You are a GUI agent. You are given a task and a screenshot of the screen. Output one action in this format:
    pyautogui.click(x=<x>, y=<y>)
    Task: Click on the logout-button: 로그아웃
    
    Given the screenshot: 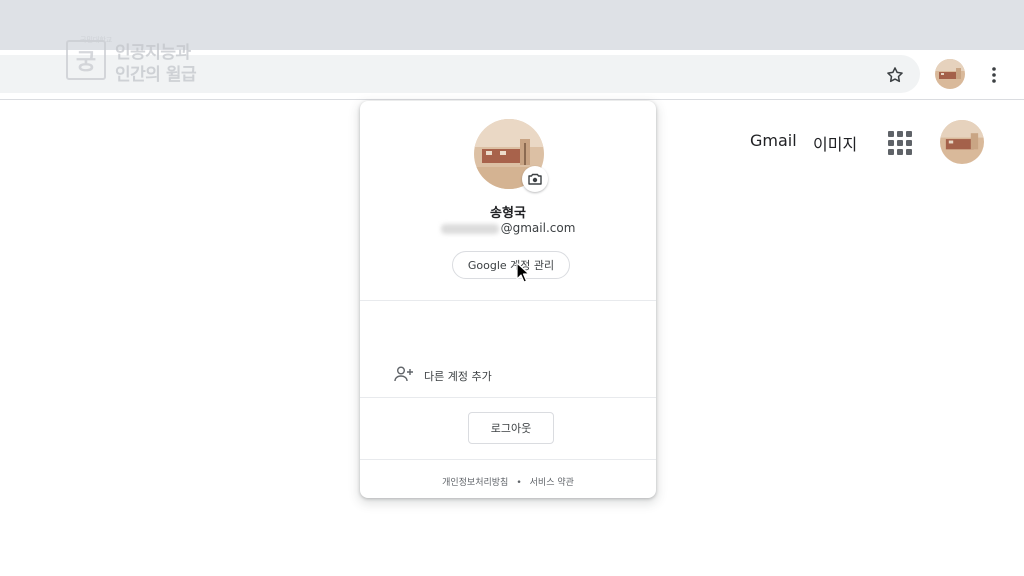 What is the action you would take?
    pyautogui.click(x=511, y=428)
    